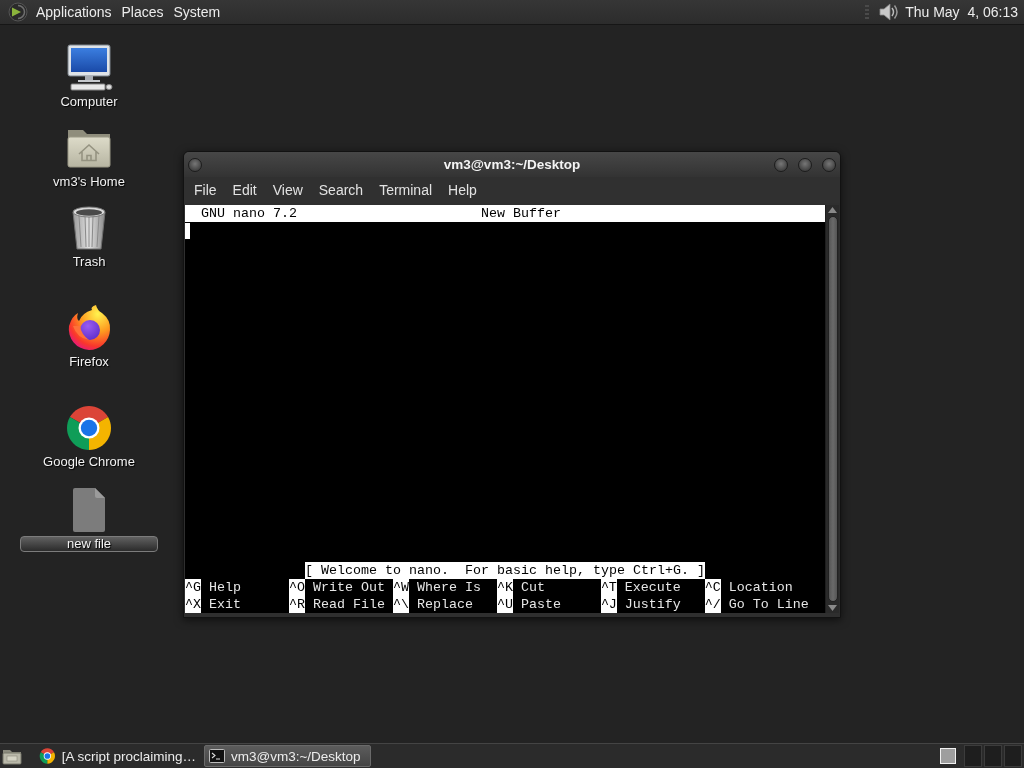 This screenshot has width=1024, height=768. I want to click on shortcut-key: ^T, so click(608, 587).